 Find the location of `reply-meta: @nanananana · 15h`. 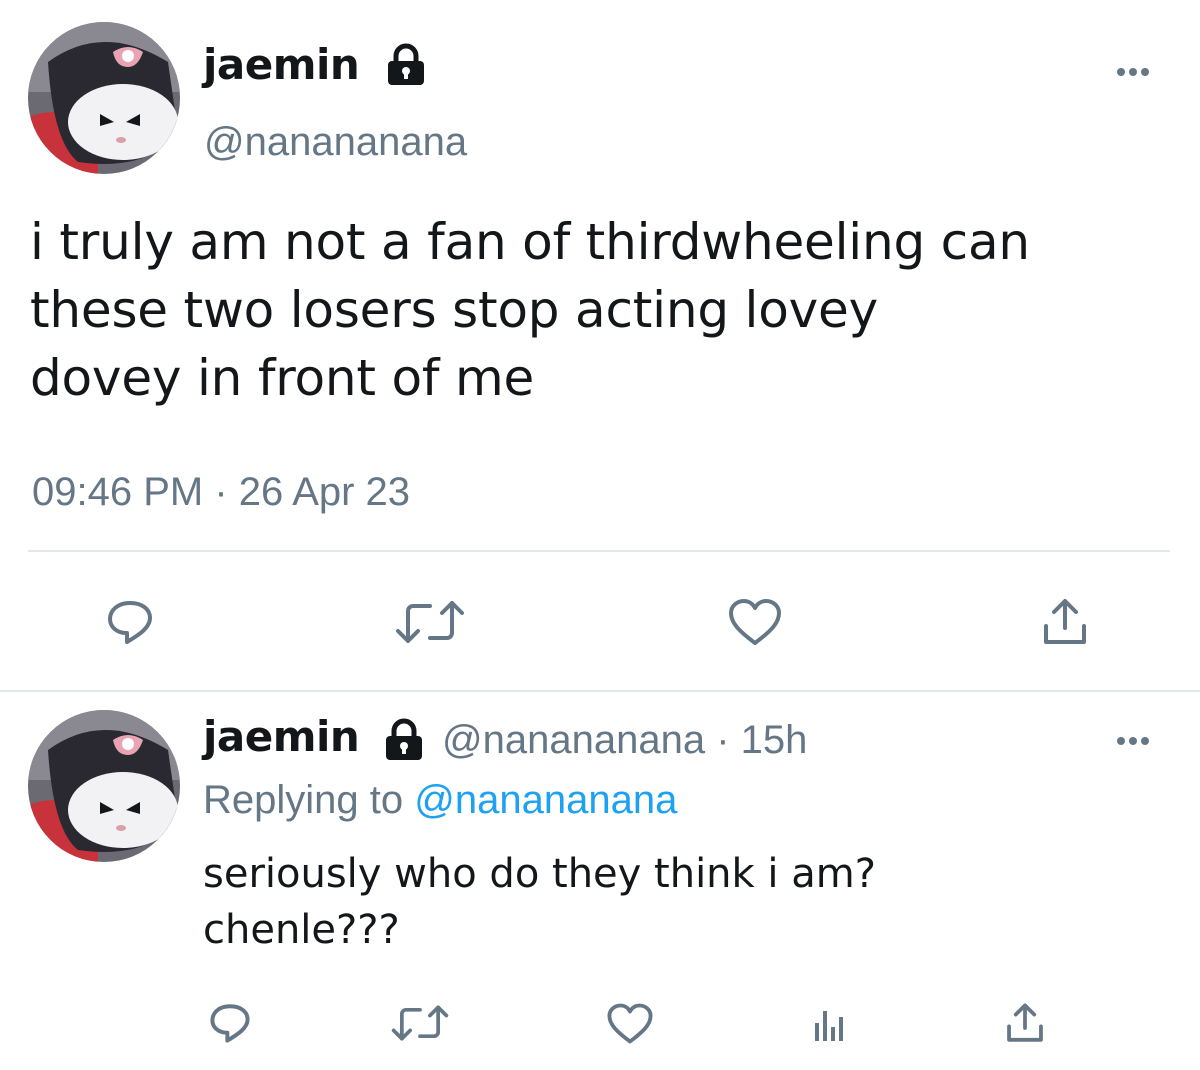

reply-meta: @nanananana · 15h is located at coordinates (624, 740).